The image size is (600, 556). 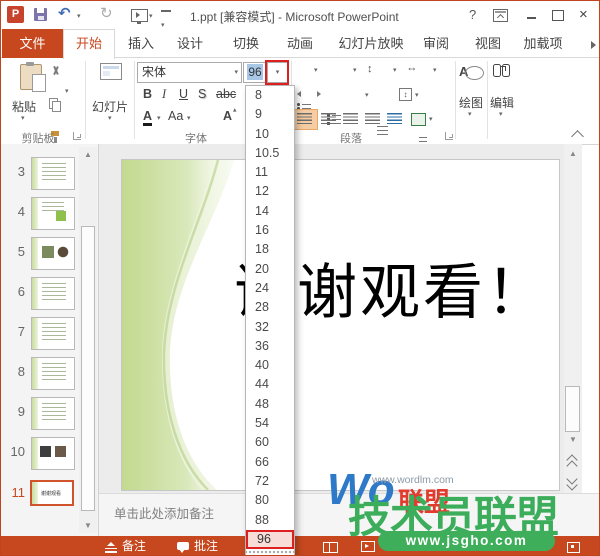 What do you see at coordinates (270, 249) in the screenshot?
I see `font-size-option: 18` at bounding box center [270, 249].